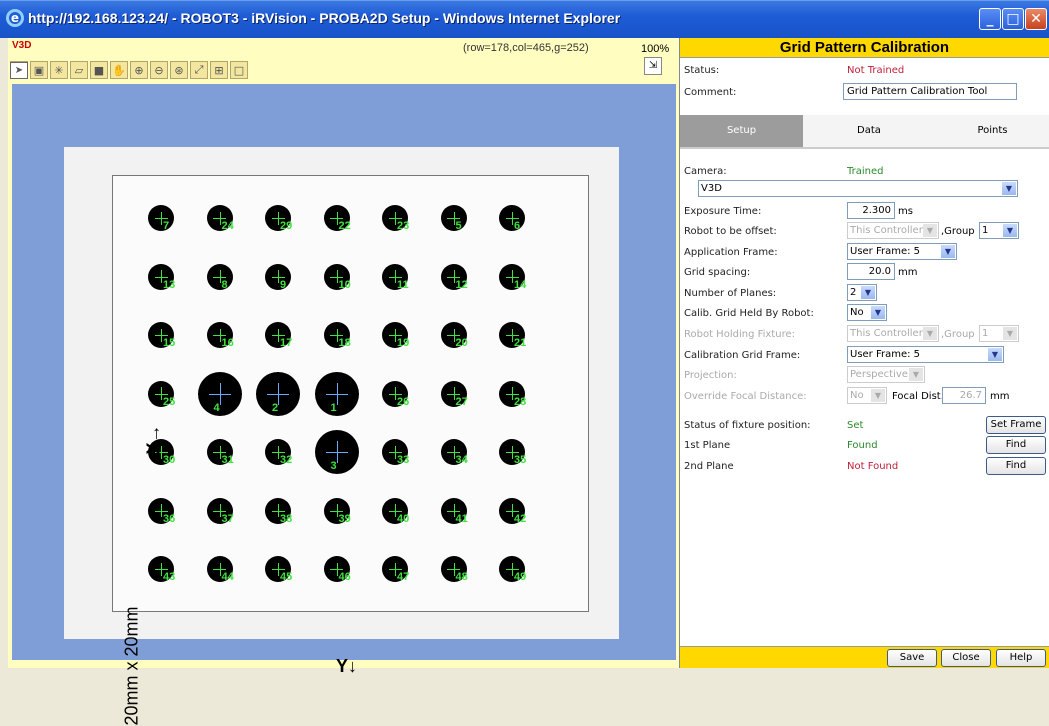 This screenshot has height=726, width=1049. Describe the element at coordinates (344, 284) in the screenshot. I see `dot-number: 10` at that location.